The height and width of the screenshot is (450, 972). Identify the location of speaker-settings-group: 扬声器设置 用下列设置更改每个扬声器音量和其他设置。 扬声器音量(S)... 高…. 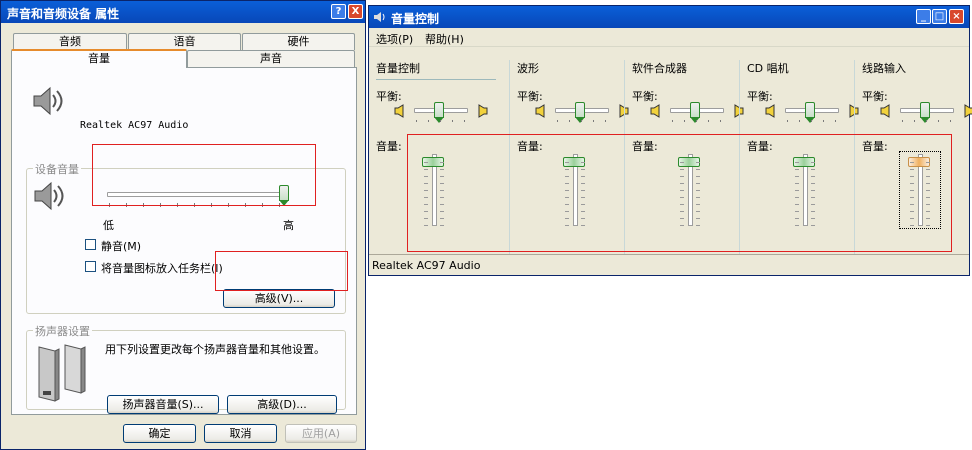
(186, 368).